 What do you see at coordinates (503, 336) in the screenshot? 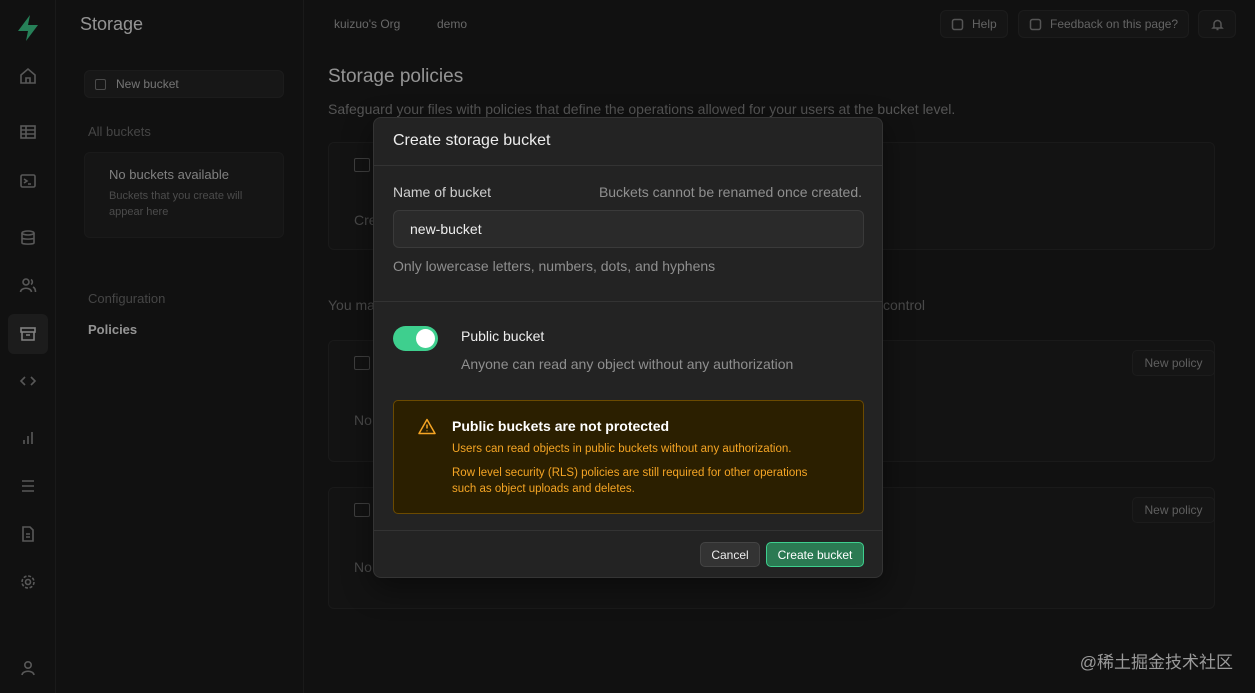
I see `public-bucket-label: Public bucket` at bounding box center [503, 336].